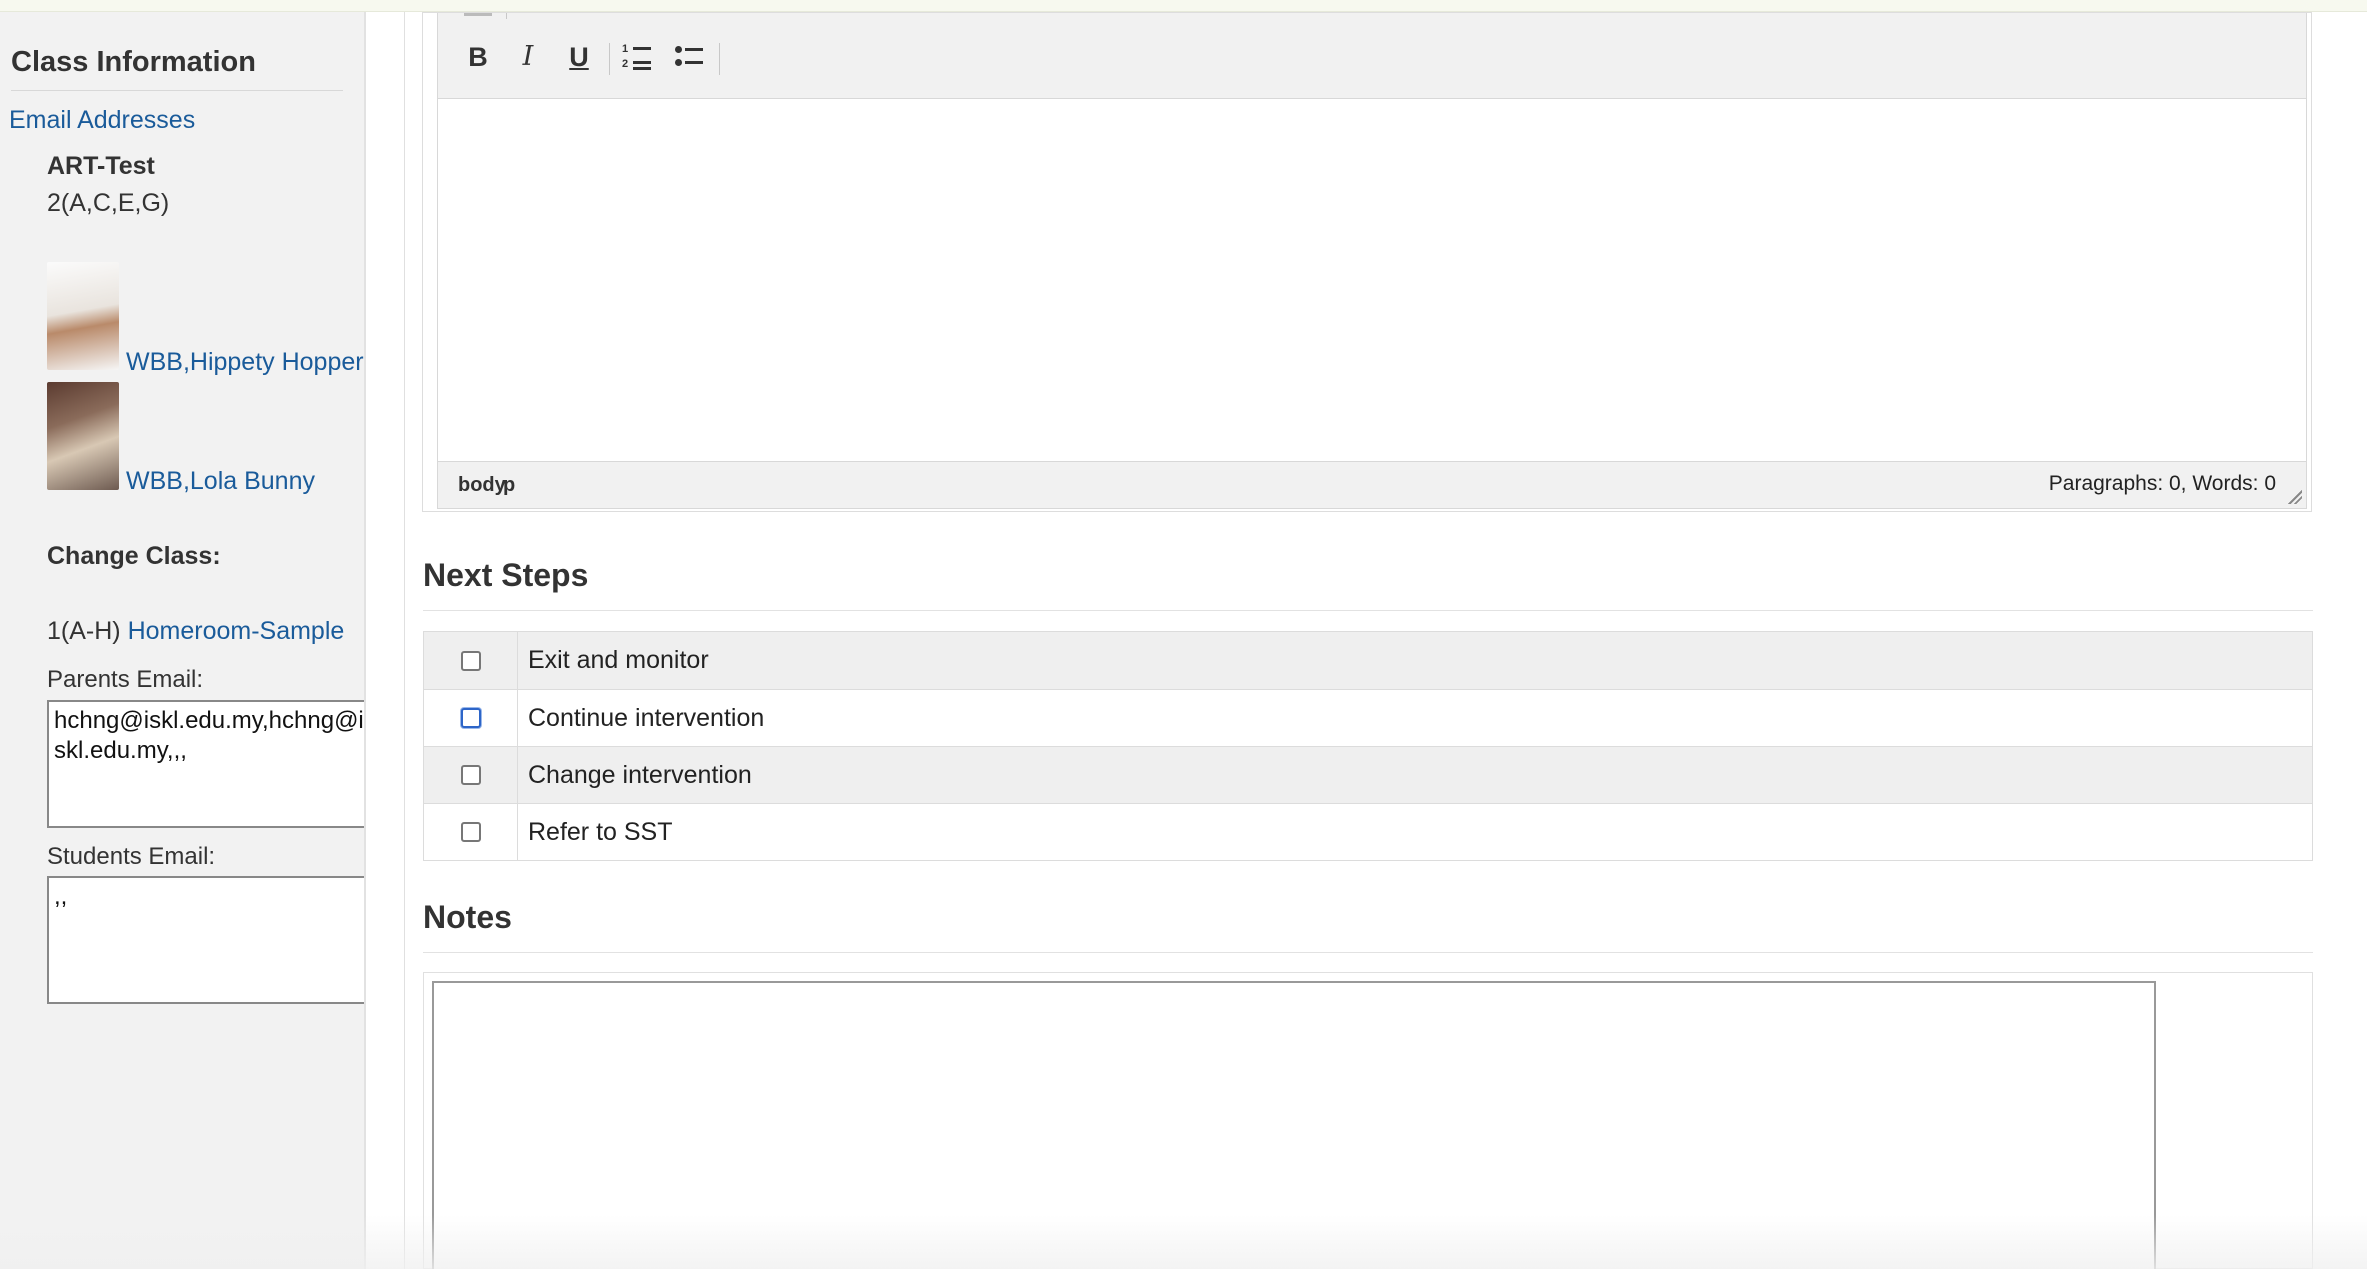 Image resolution: width=2367 pixels, height=1269 pixels. What do you see at coordinates (1368, 774) in the screenshot?
I see `table-row: Change intervention` at bounding box center [1368, 774].